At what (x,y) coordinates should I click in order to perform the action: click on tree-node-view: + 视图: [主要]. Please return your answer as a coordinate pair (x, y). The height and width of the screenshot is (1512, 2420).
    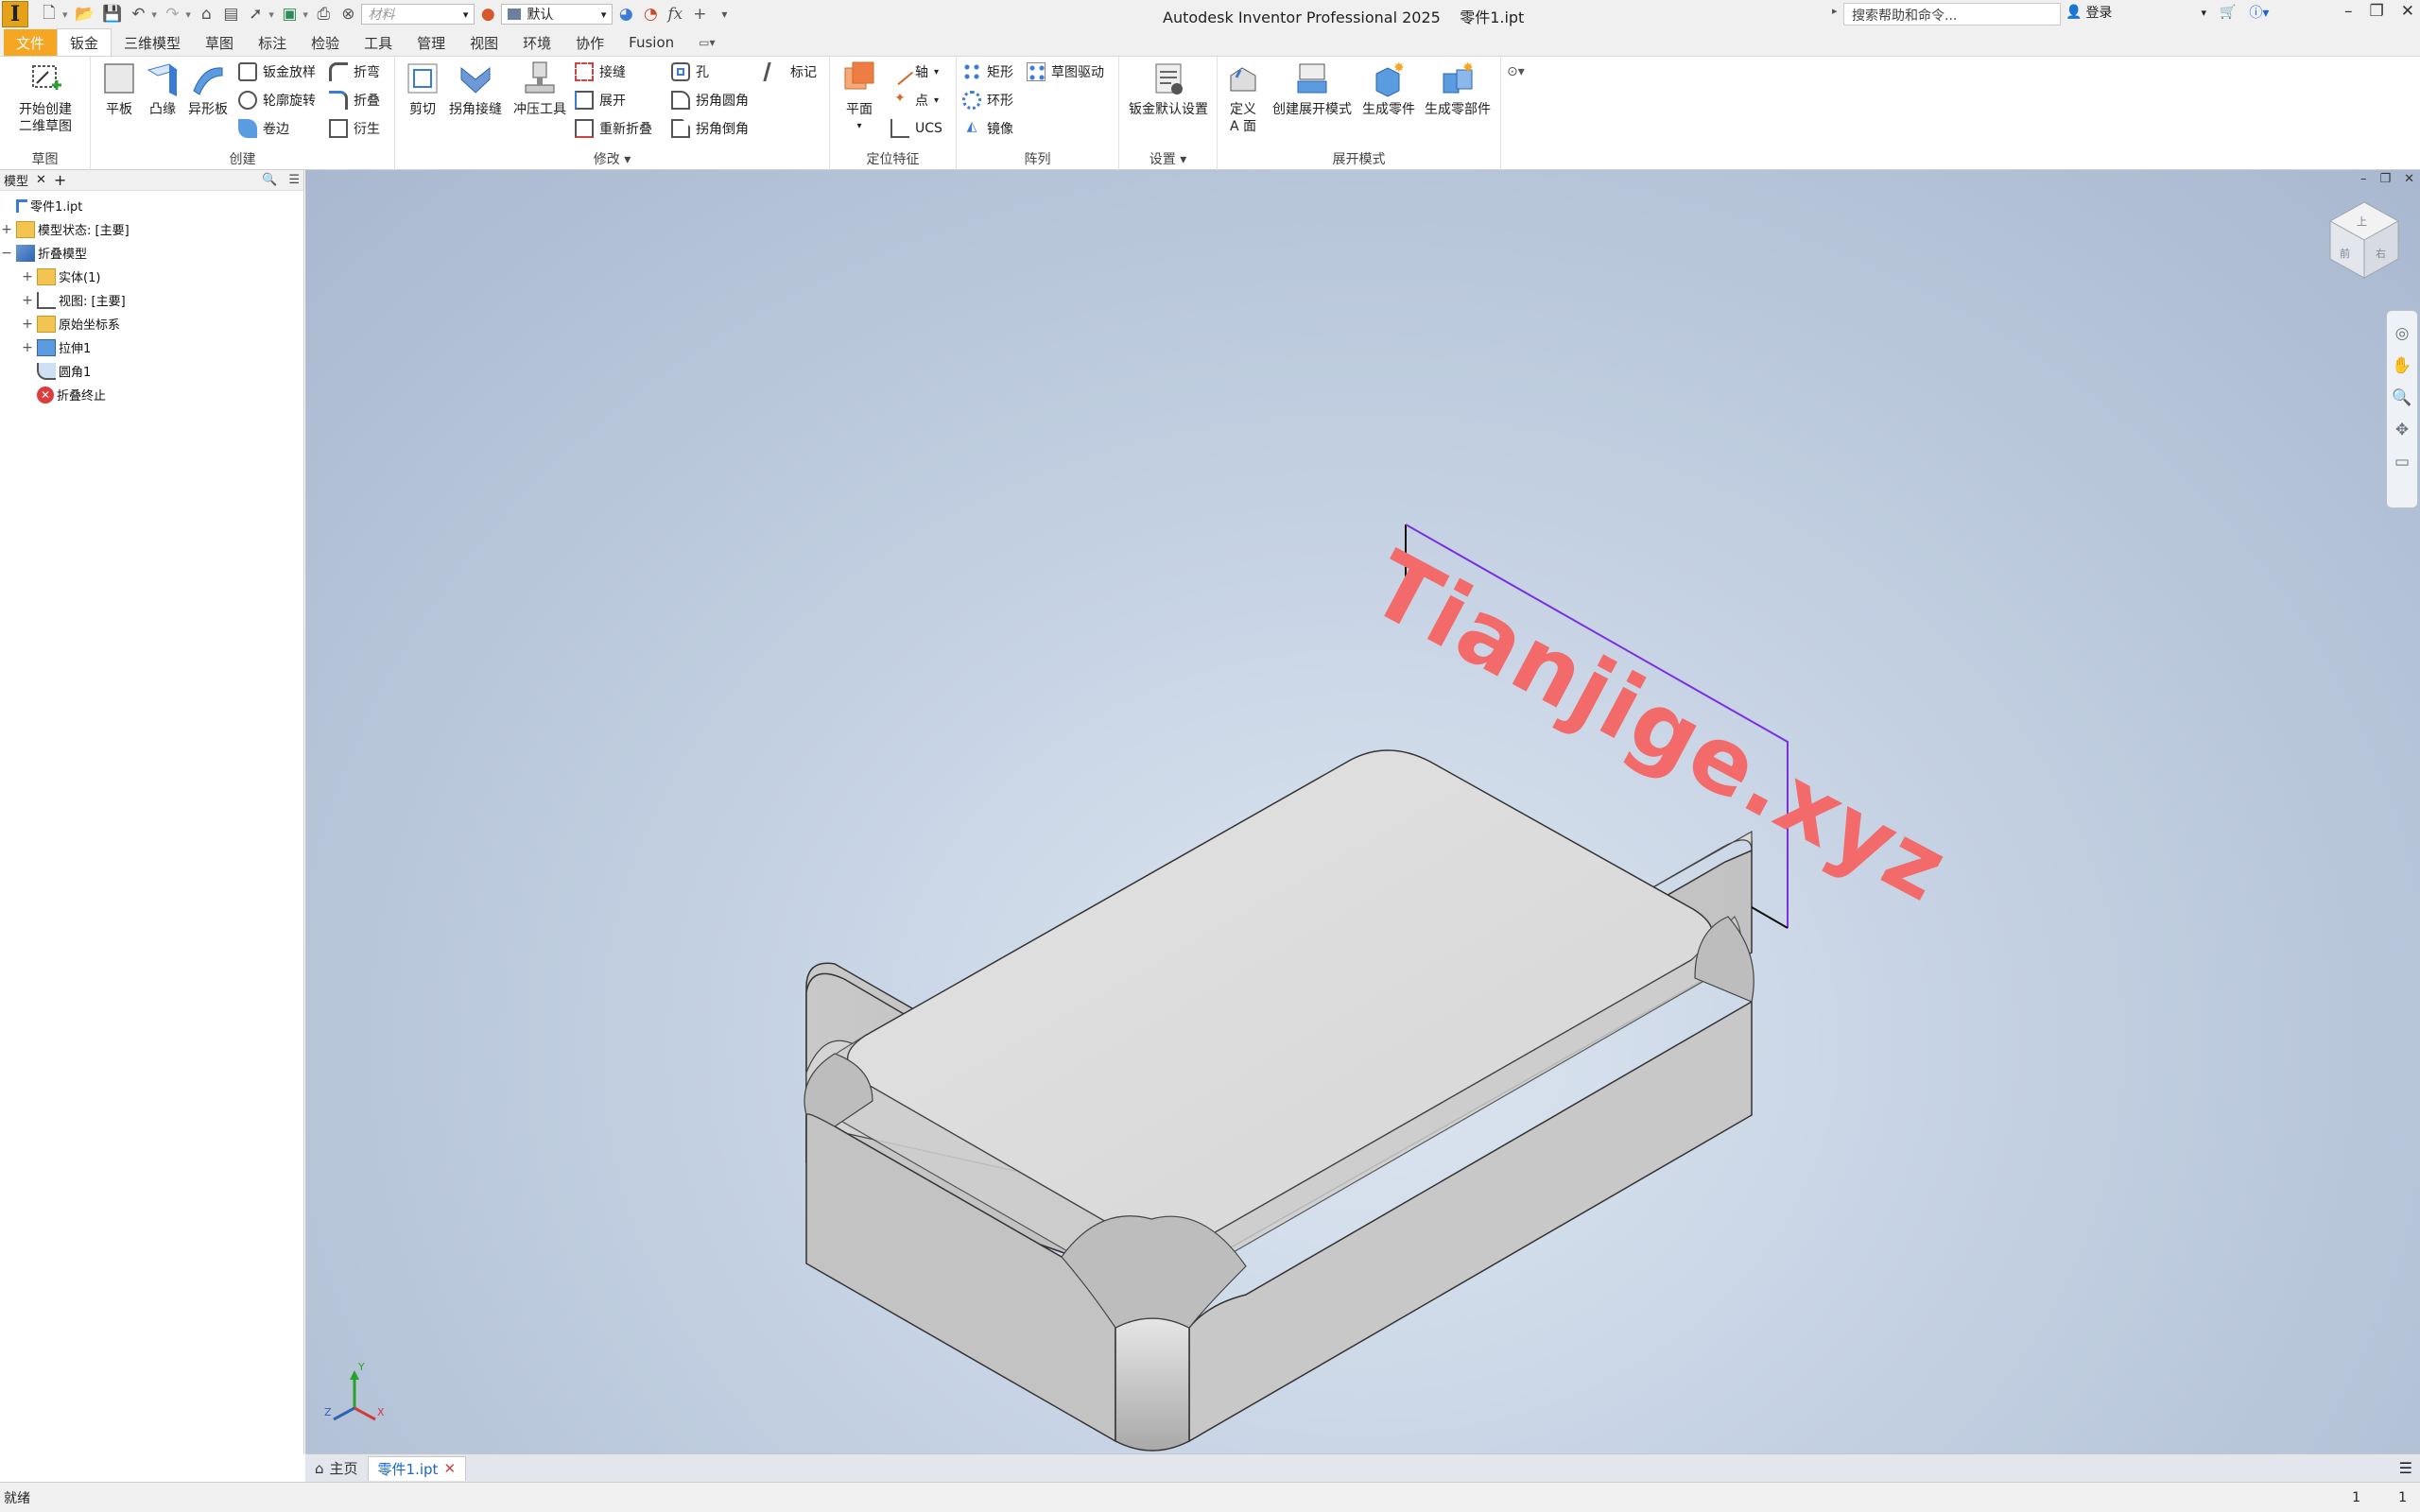
    Looking at the image, I should click on (151, 300).